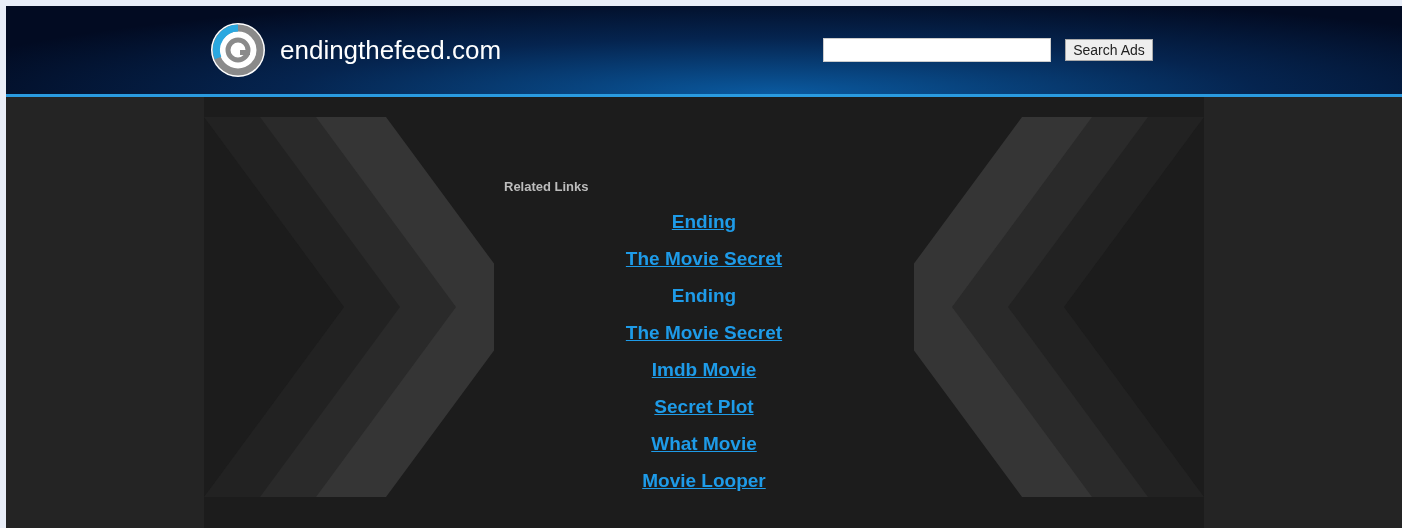  Describe the element at coordinates (546, 186) in the screenshot. I see `section-heading: Related Links` at that location.